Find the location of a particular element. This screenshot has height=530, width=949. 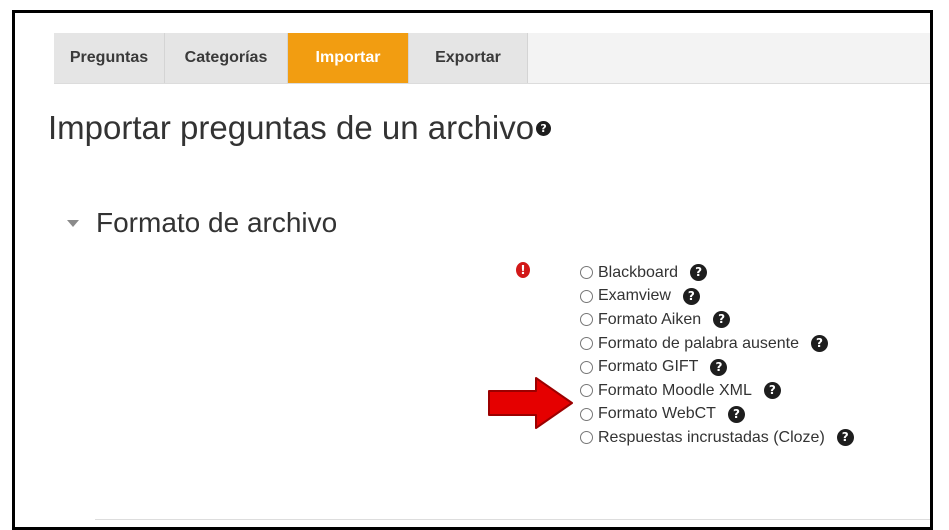

exclamation-circle-icon: ! is located at coordinates (523, 270).